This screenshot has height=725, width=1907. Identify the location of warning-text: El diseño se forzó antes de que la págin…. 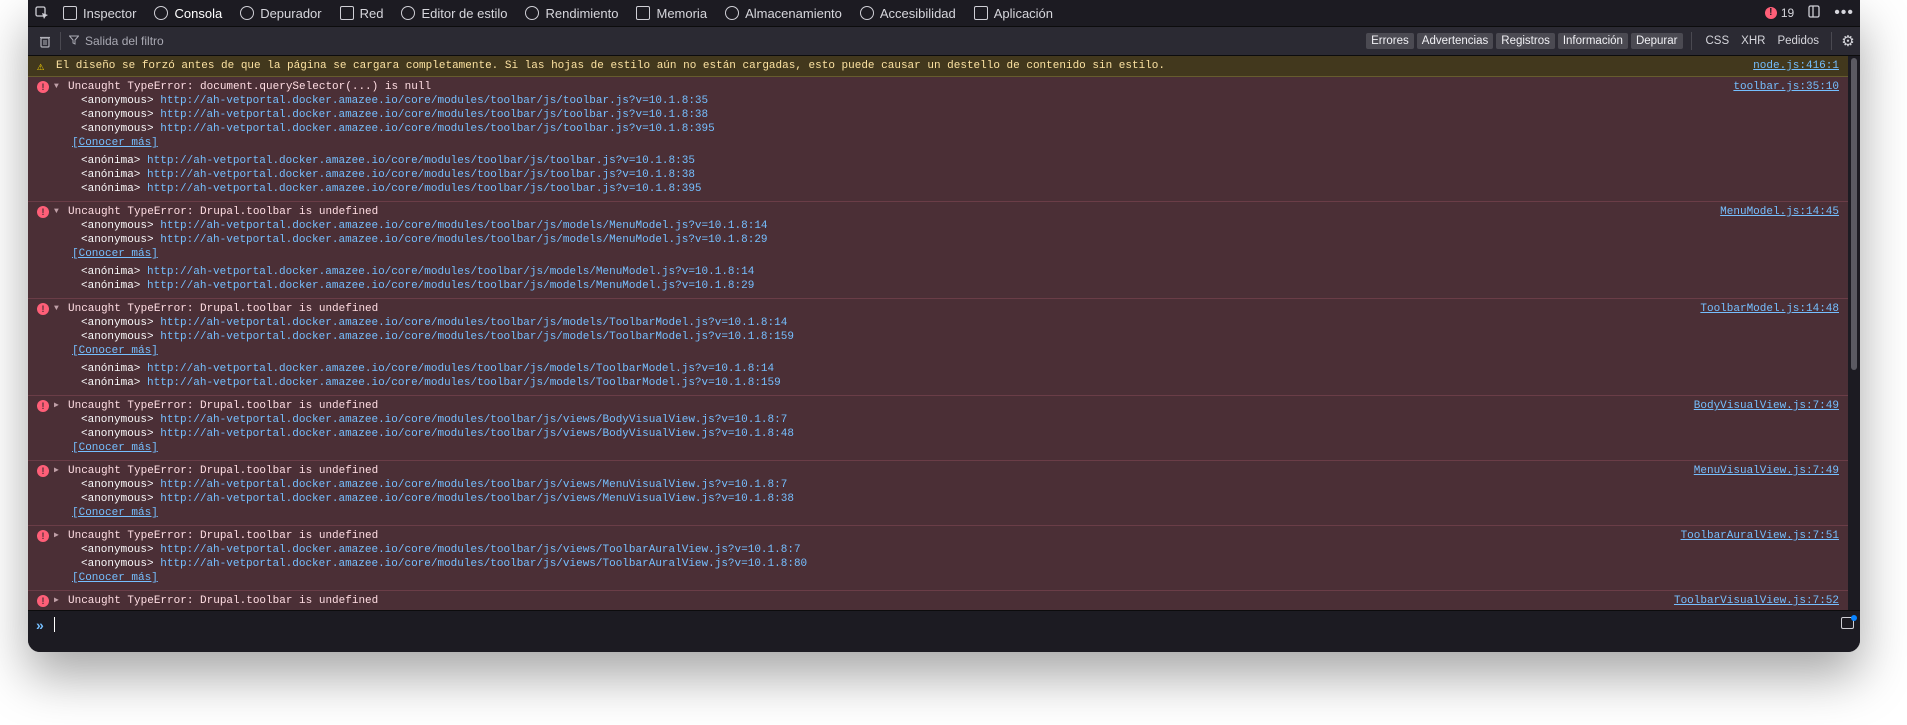
(610, 66).